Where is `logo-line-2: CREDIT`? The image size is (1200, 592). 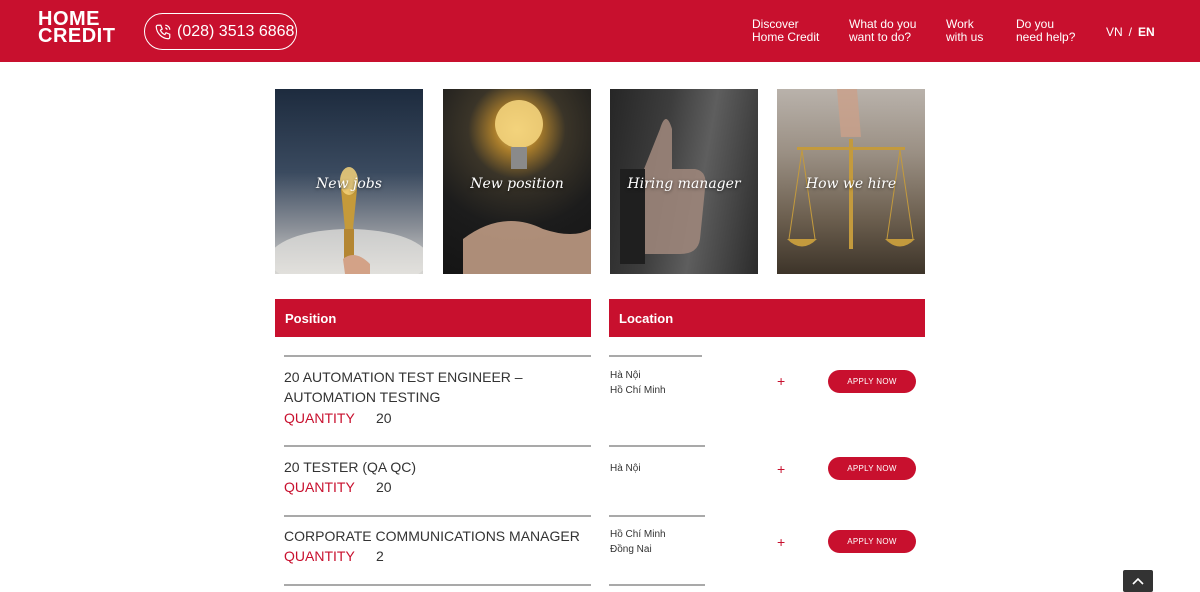
logo-line-2: CREDIT is located at coordinates (77, 36).